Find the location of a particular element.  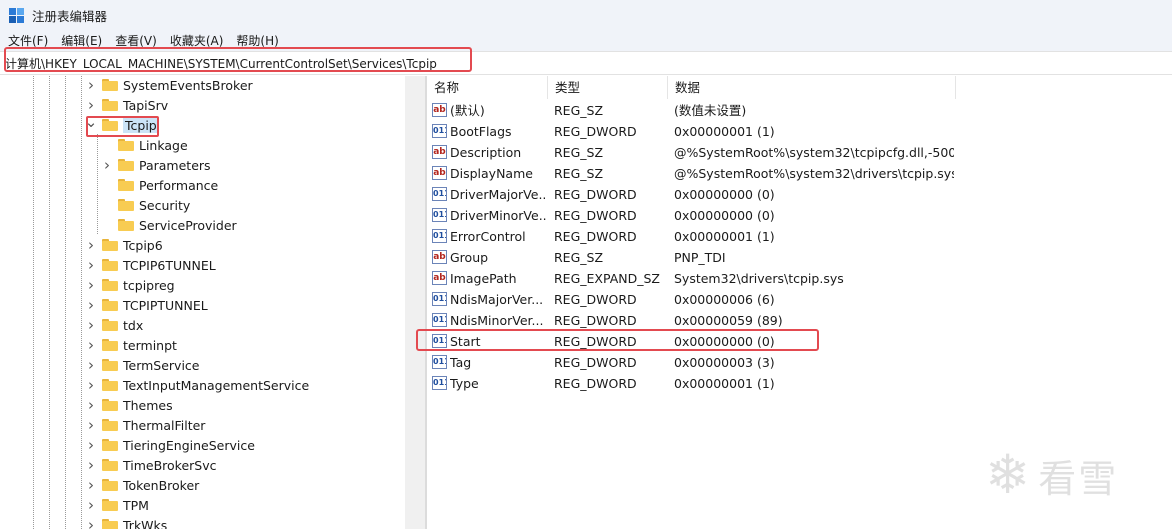

value-name: ErrorControl is located at coordinates (488, 236).